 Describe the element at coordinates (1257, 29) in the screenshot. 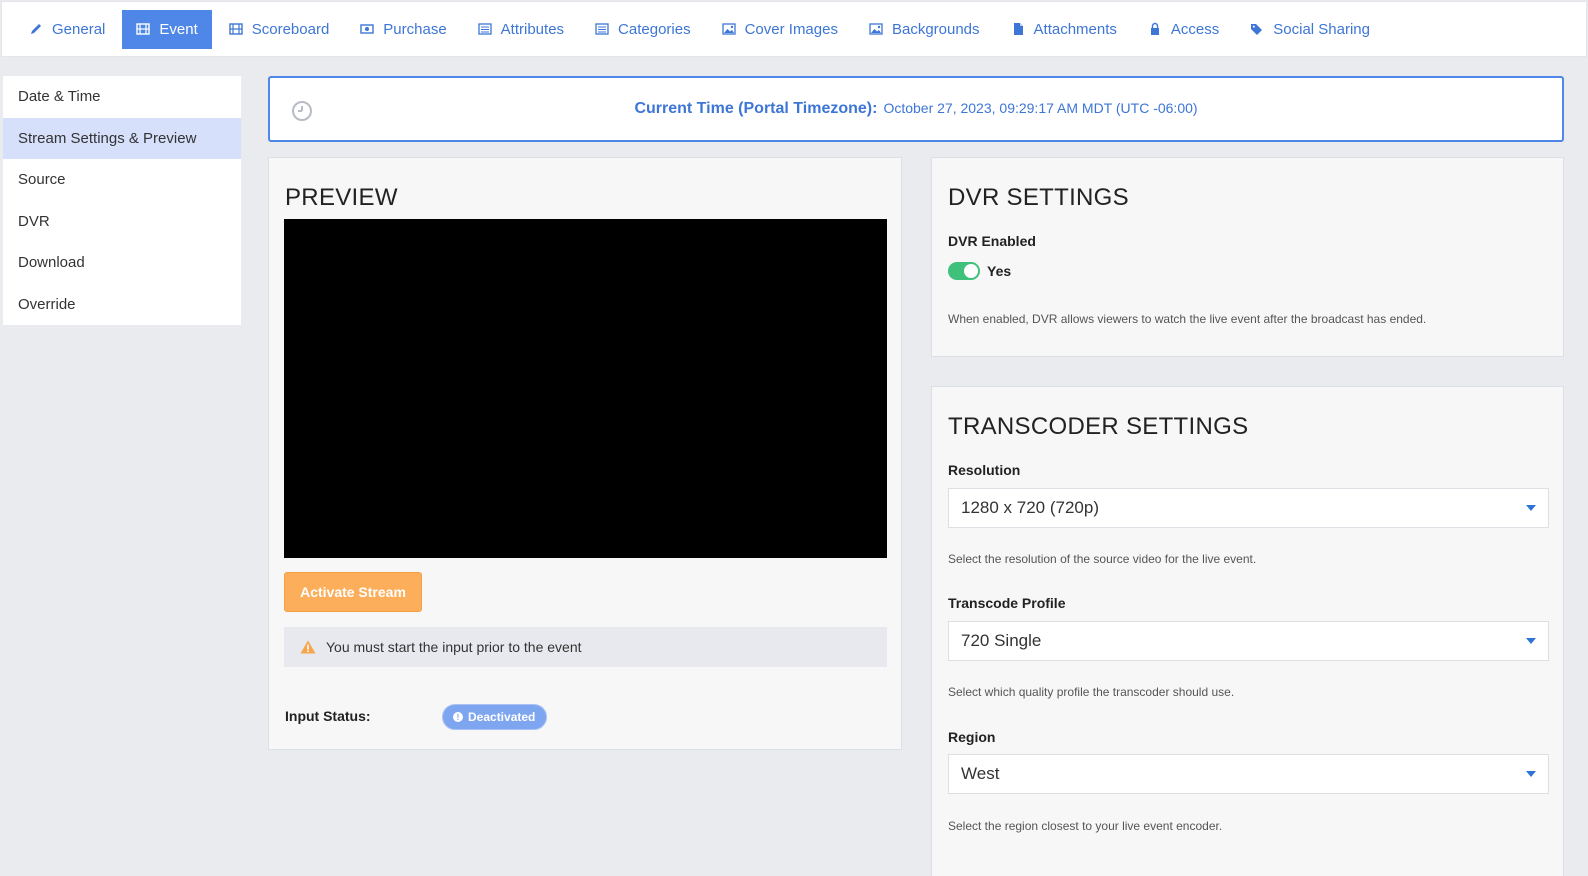

I see `tags-icon` at that location.